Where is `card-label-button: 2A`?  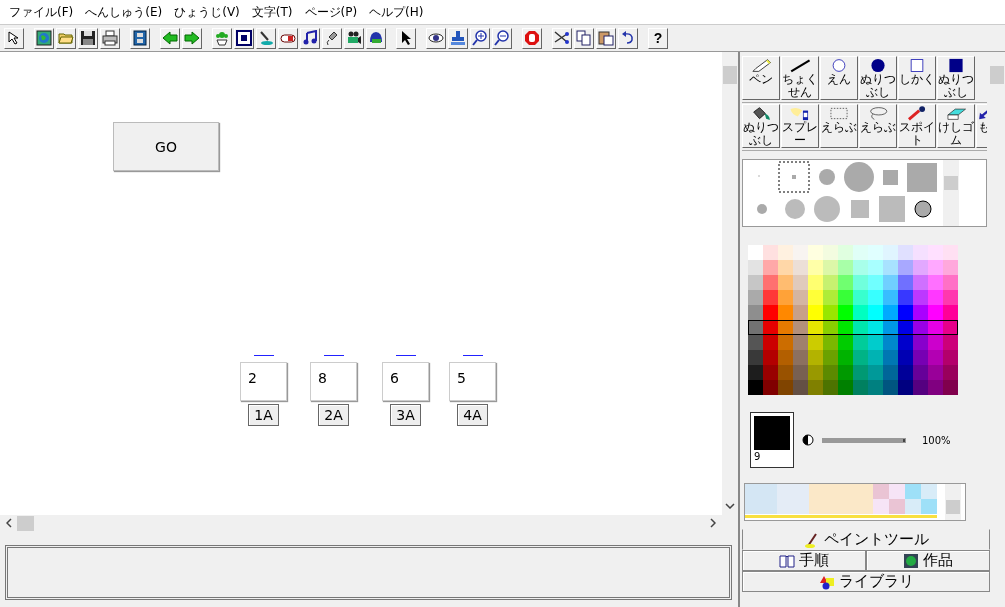 card-label-button: 2A is located at coordinates (333, 415).